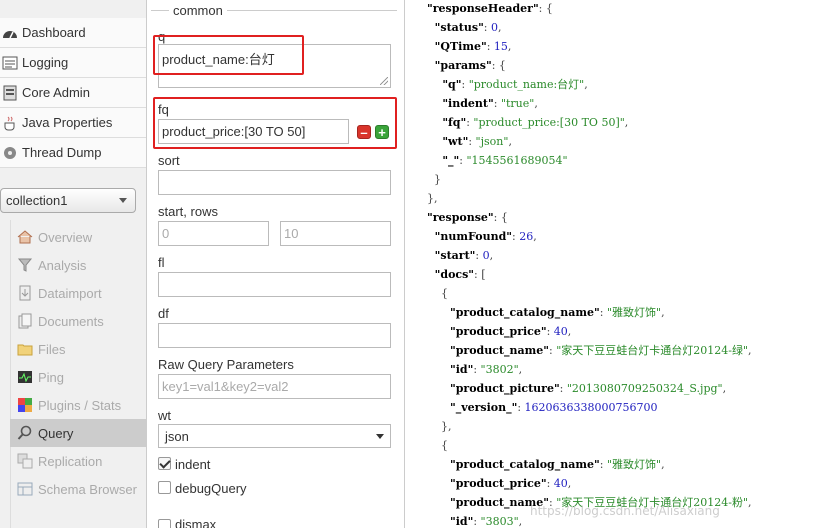 The height and width of the screenshot is (528, 815). What do you see at coordinates (444, 84) in the screenshot?
I see `response-token: "q"` at bounding box center [444, 84].